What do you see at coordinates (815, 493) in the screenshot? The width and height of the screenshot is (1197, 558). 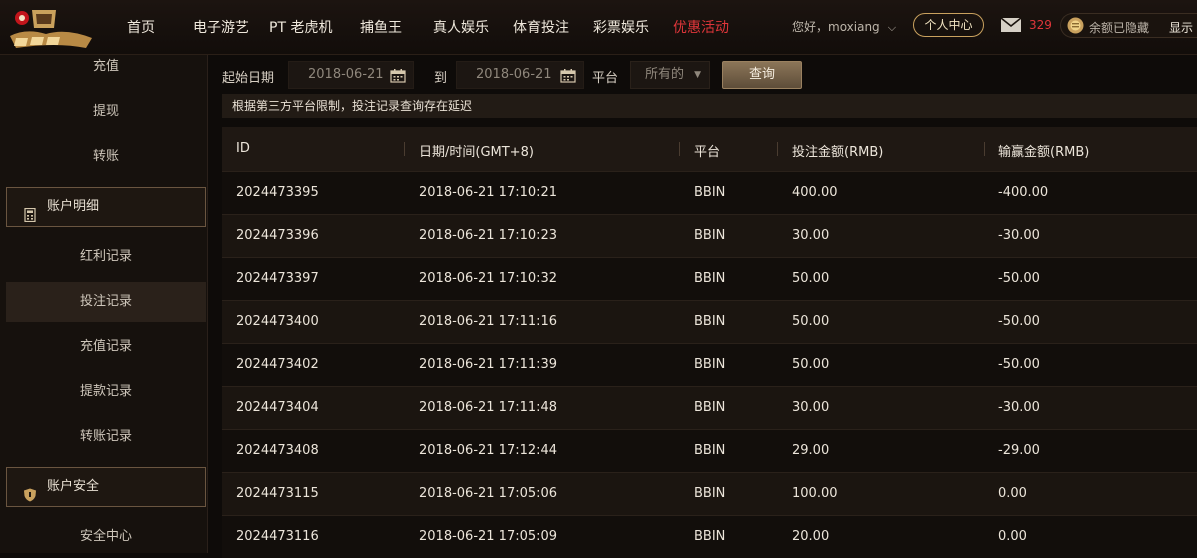 I see `cell-bet-amount: 100.00` at bounding box center [815, 493].